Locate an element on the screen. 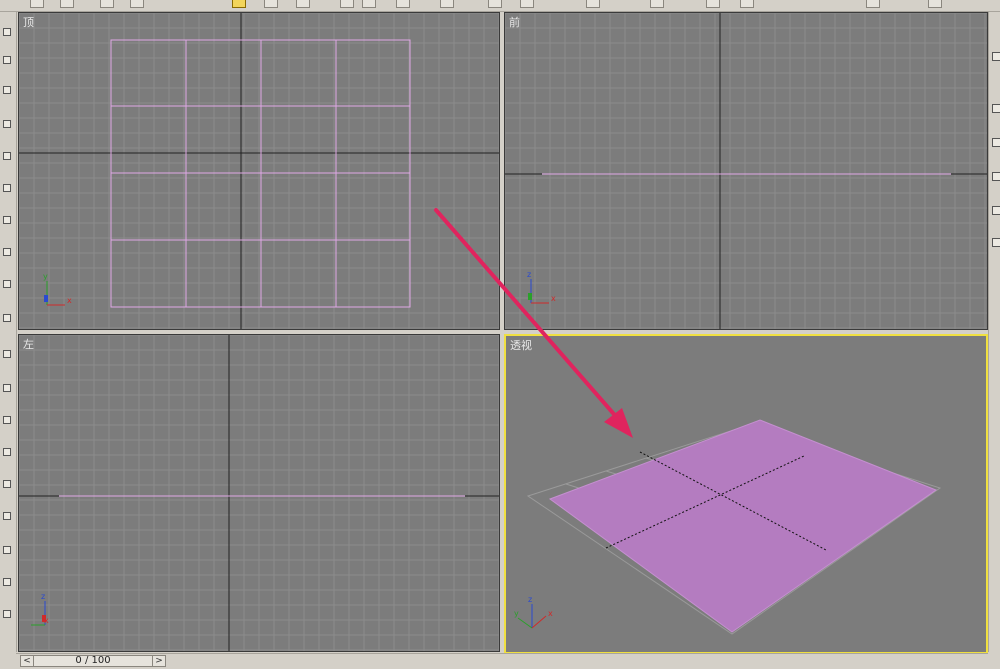 This screenshot has height=669, width=1000. plane-object is located at coordinates (743, 526).